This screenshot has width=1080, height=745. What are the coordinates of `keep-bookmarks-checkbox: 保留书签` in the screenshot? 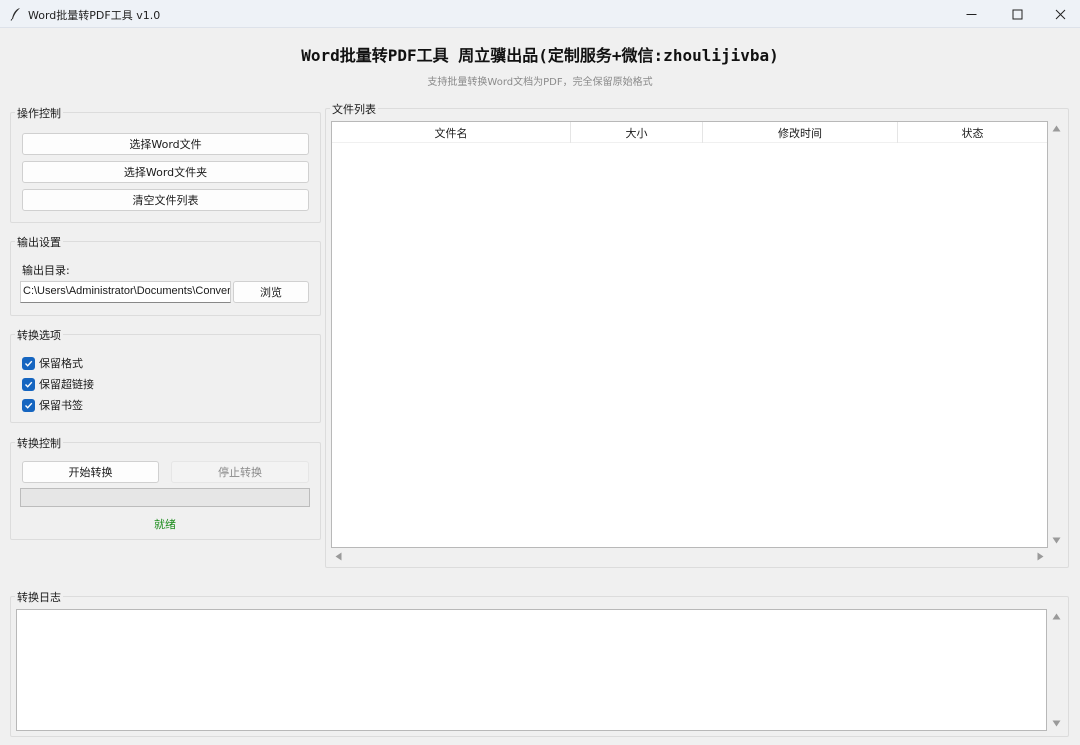 It's located at (52, 405).